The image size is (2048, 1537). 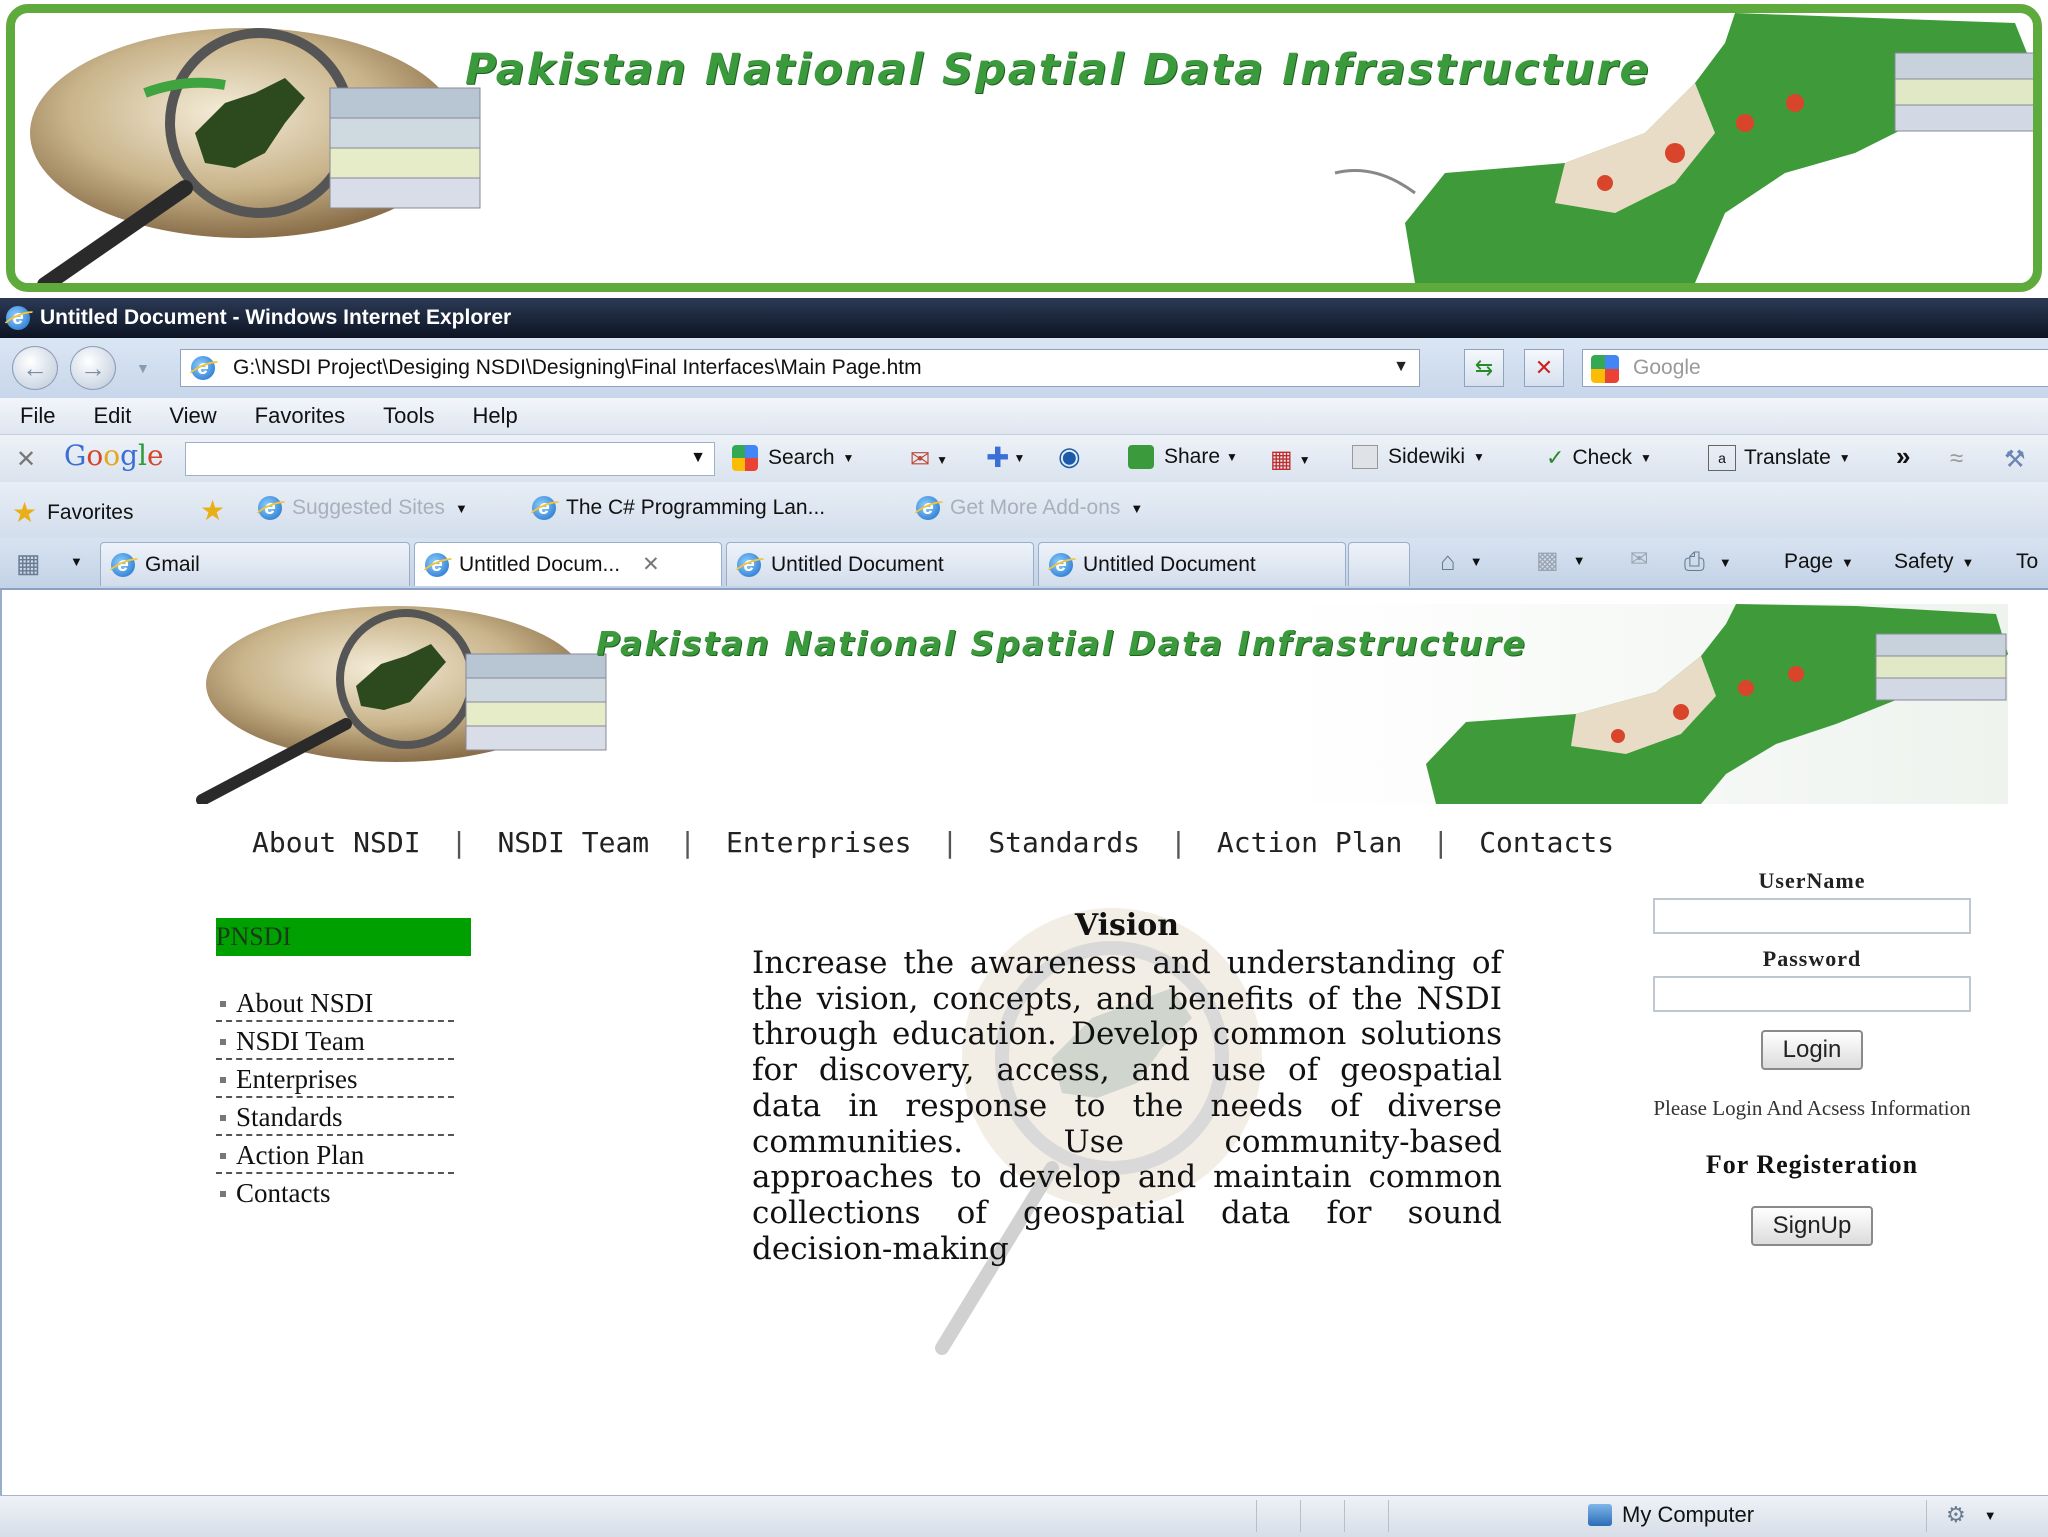 I want to click on nav-contacts: Contacts, so click(x=1546, y=842).